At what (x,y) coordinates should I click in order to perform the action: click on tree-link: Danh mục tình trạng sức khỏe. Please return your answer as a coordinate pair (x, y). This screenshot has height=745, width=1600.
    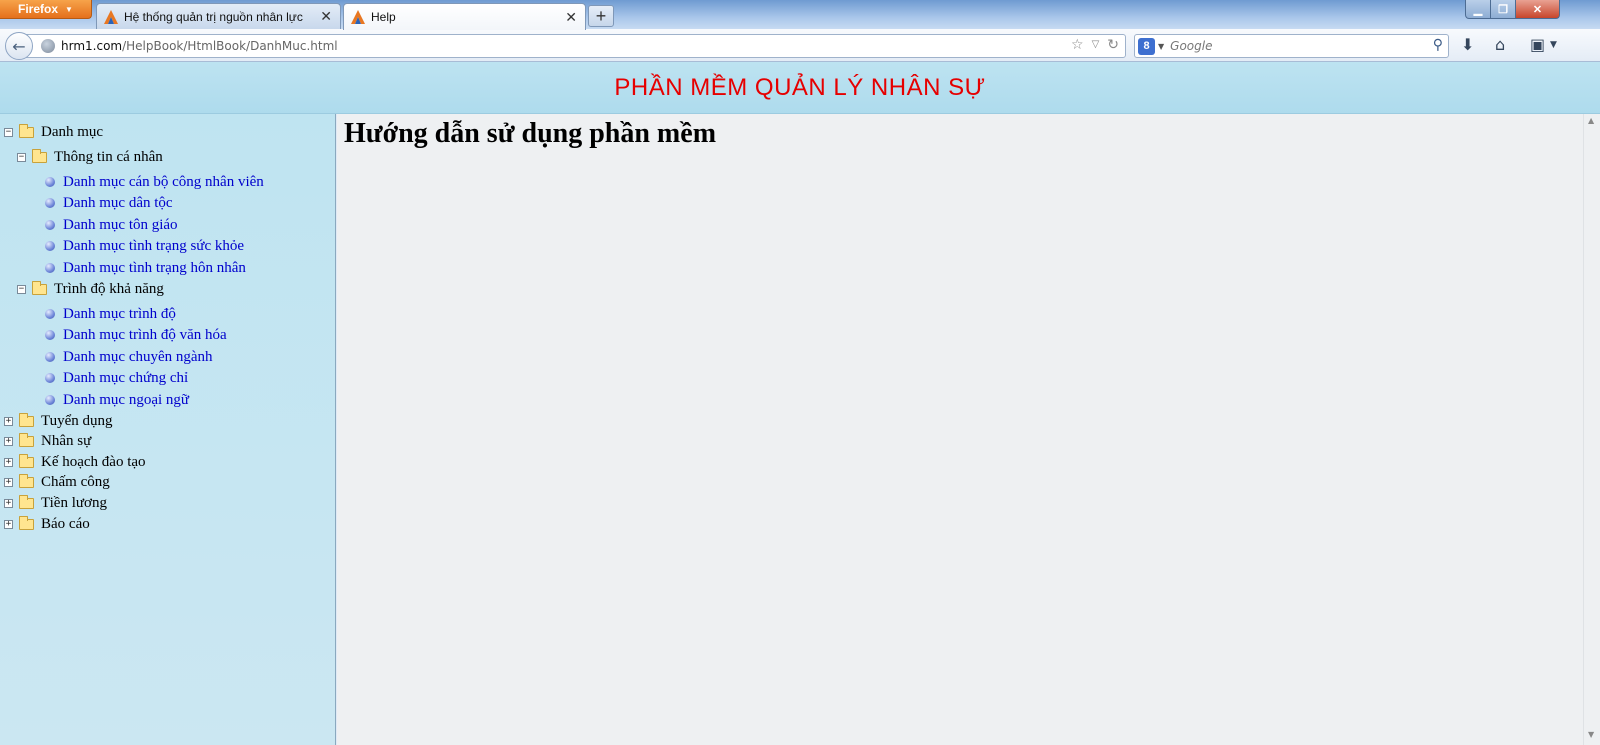
    Looking at the image, I should click on (153, 246).